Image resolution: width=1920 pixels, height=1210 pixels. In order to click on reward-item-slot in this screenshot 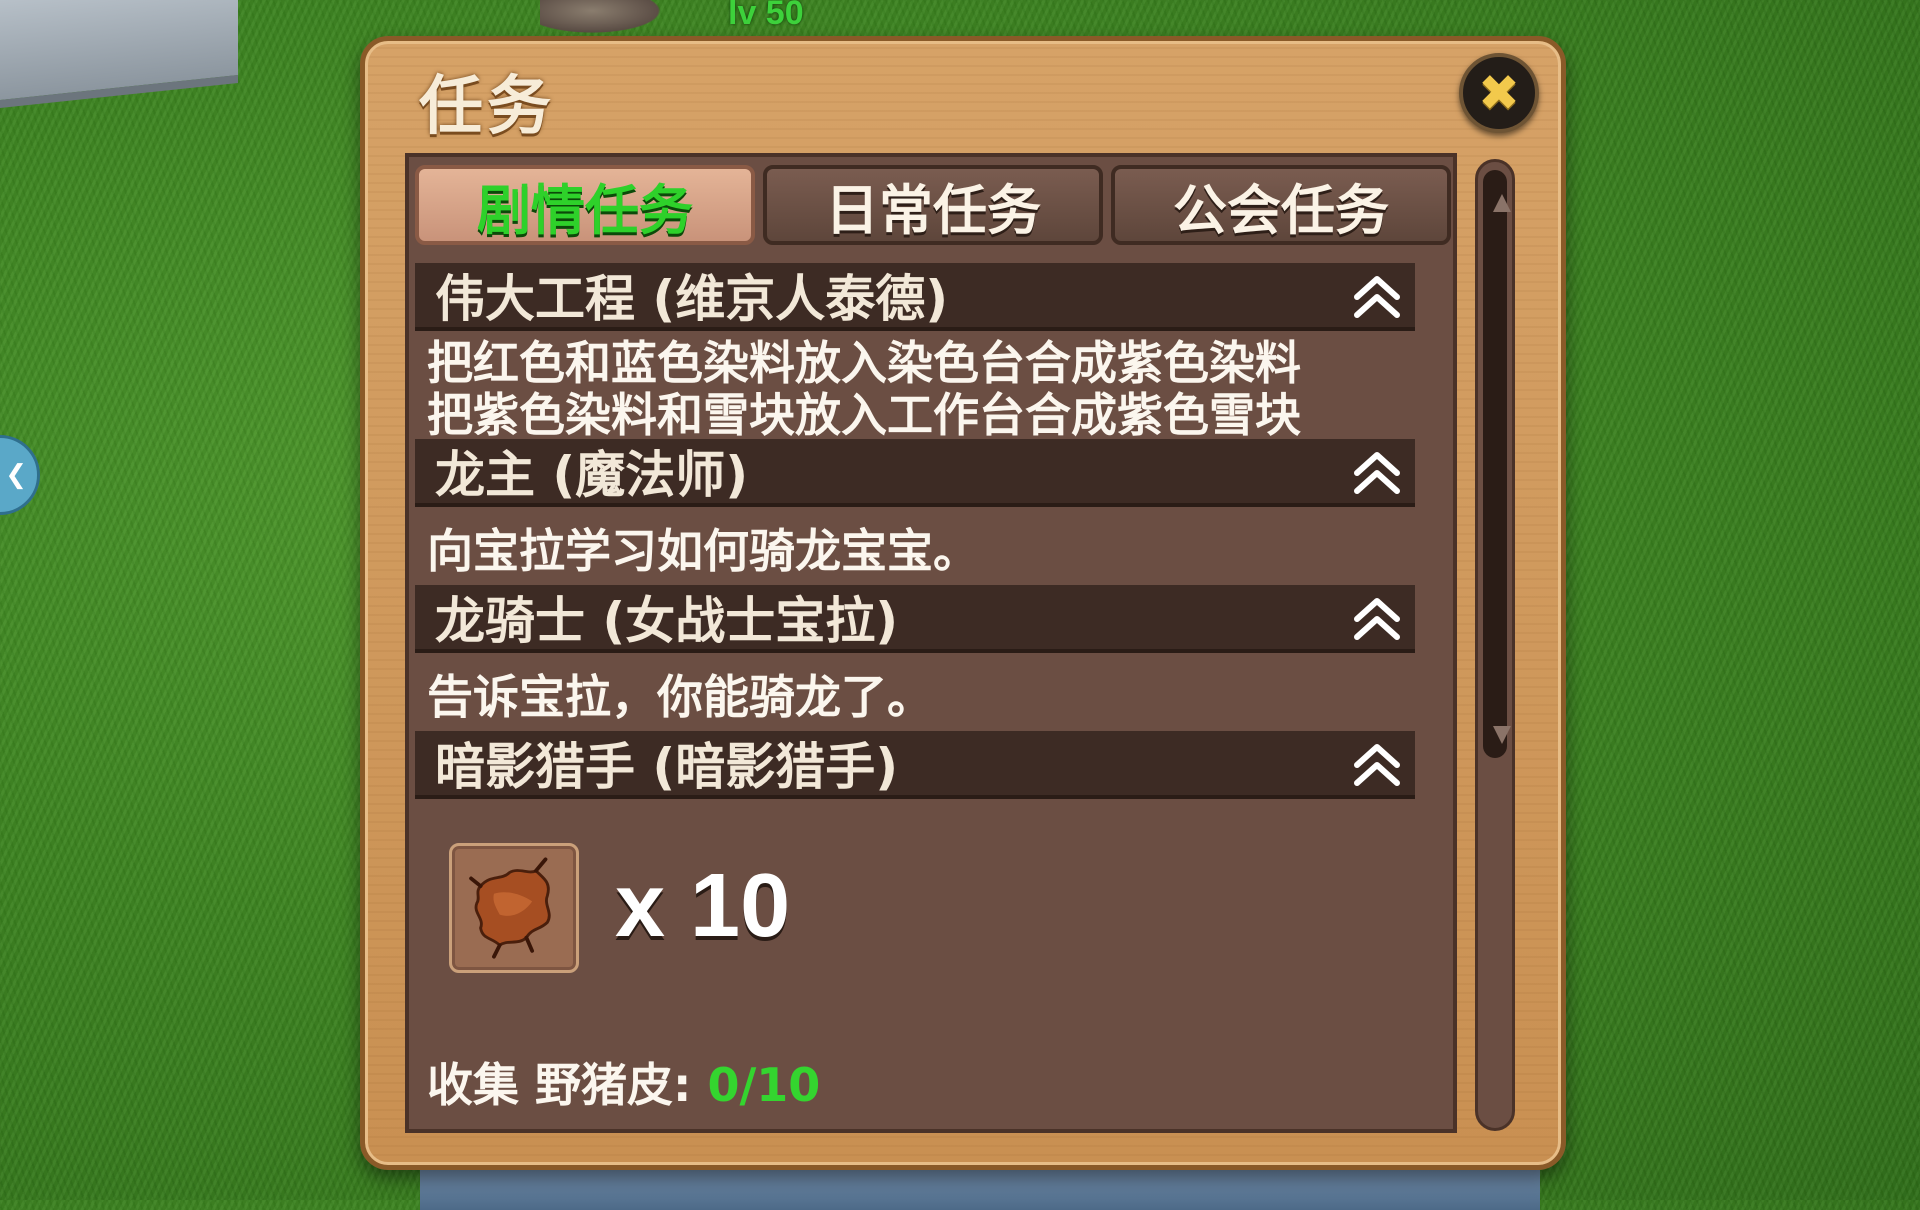, I will do `click(514, 908)`.